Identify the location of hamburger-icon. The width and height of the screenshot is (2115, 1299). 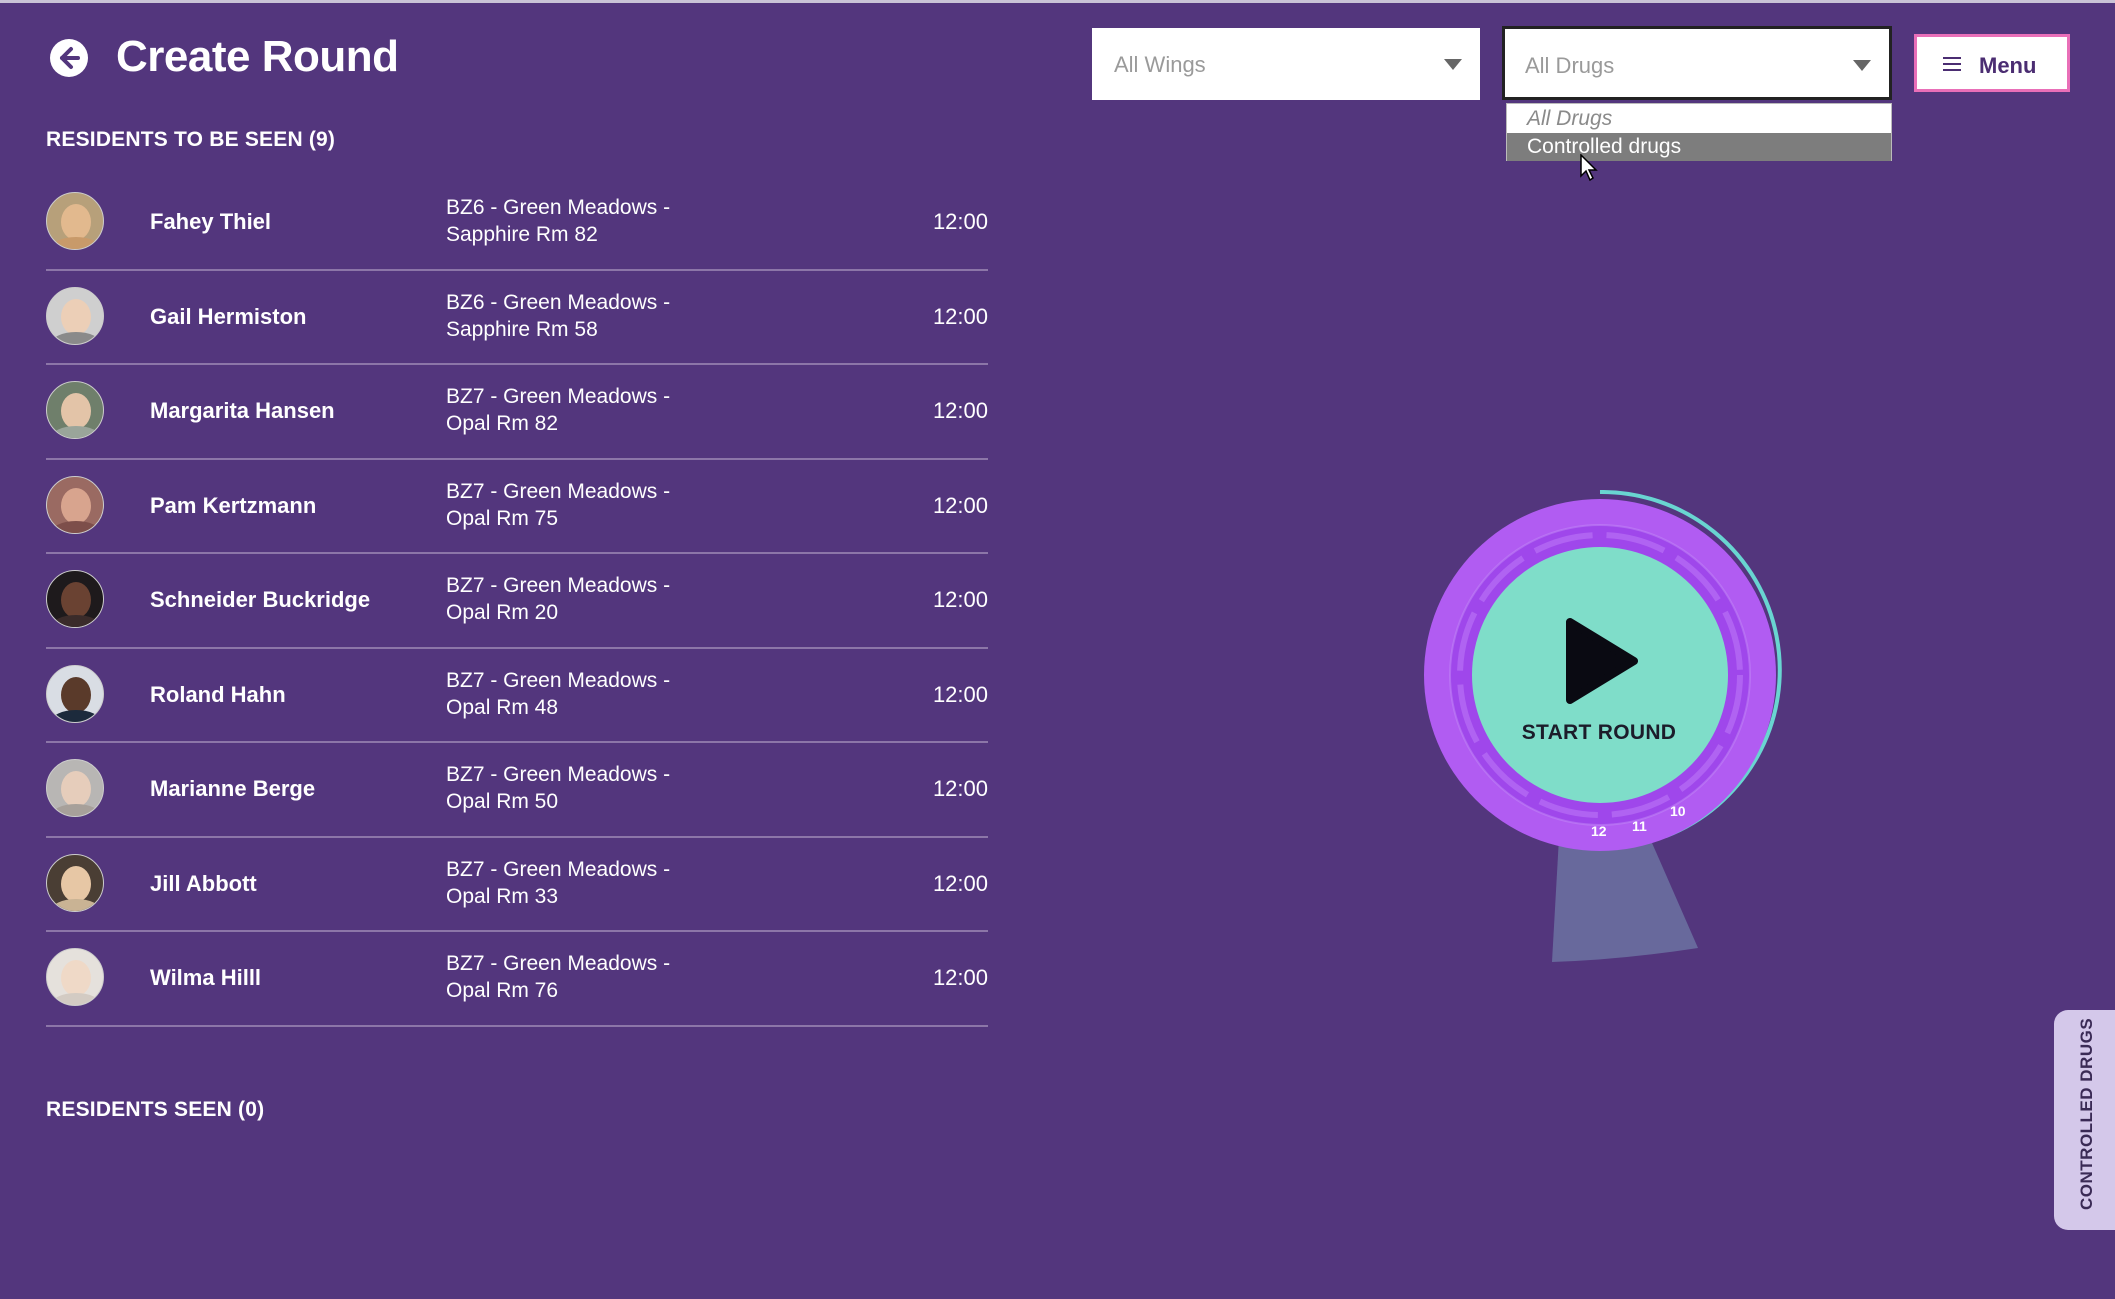
(1952, 64).